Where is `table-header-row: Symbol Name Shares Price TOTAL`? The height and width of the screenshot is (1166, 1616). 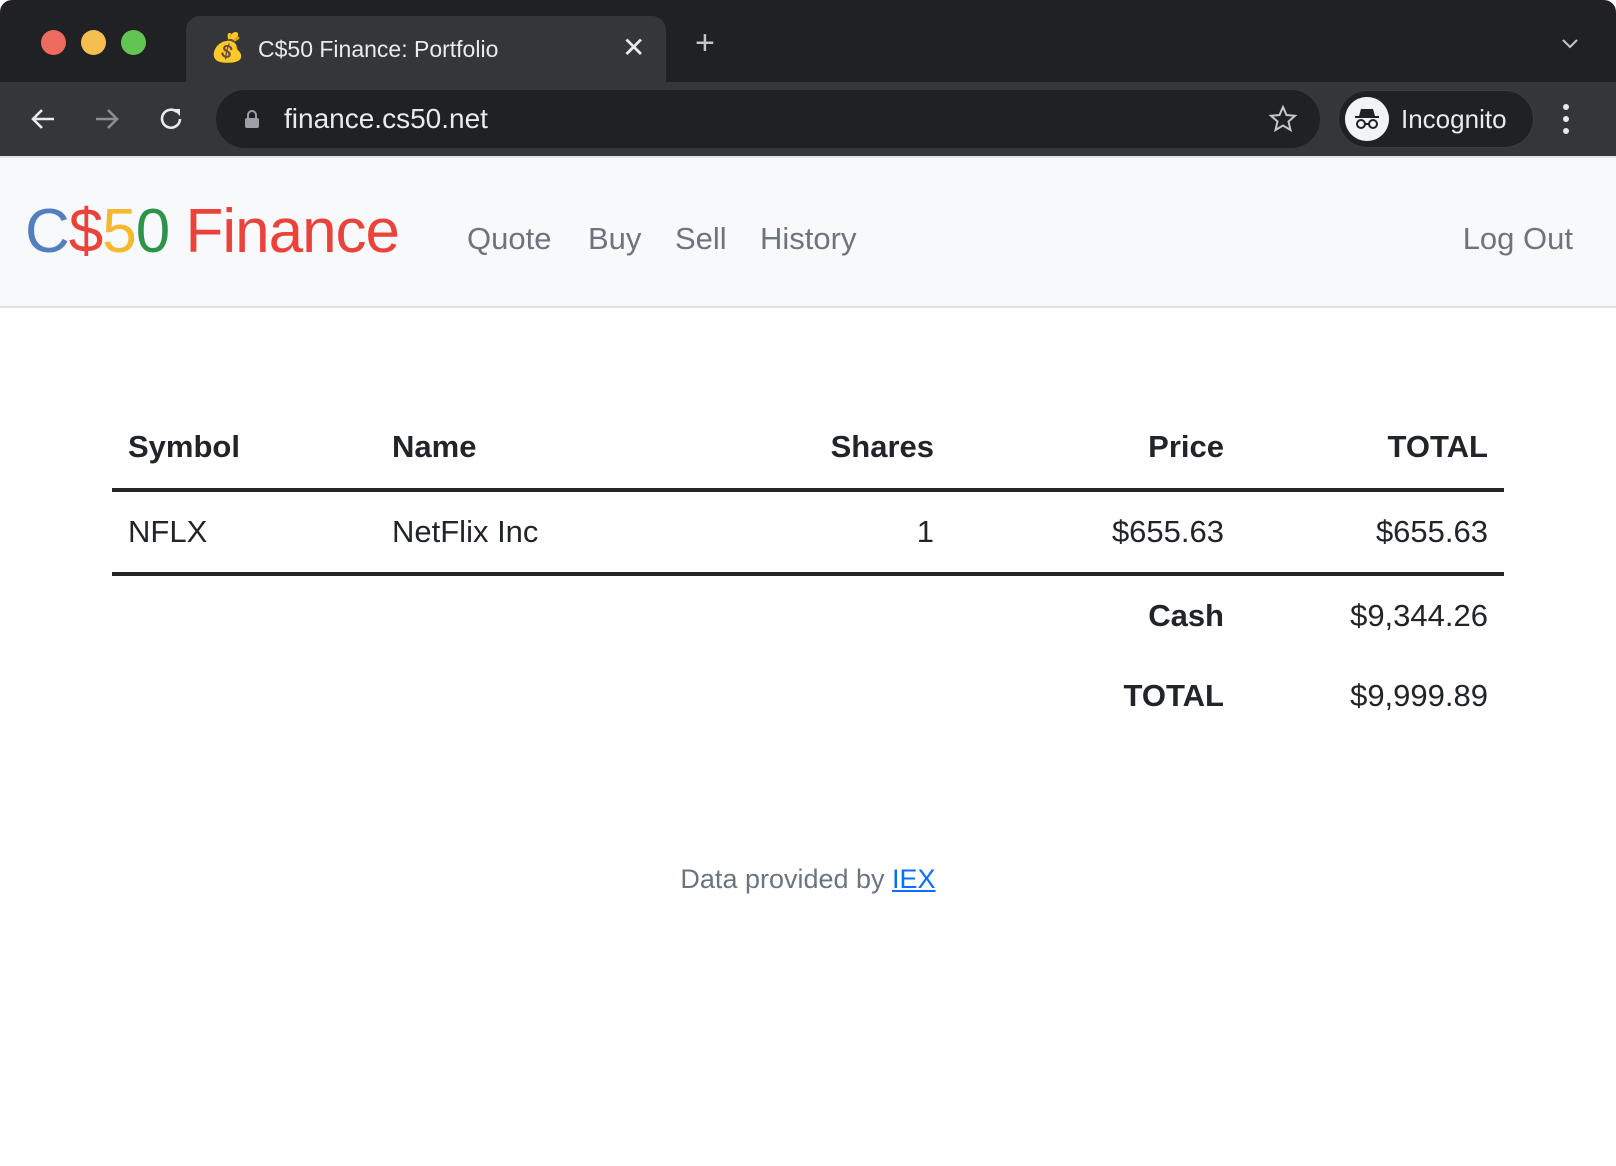
table-header-row: Symbol Name Shares Price TOTAL is located at coordinates (808, 449).